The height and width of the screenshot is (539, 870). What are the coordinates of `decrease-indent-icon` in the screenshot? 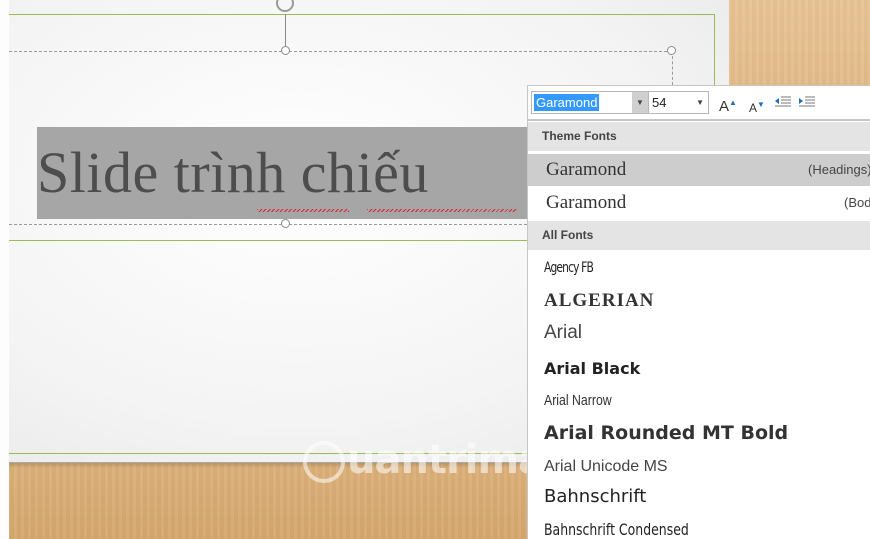 It's located at (783, 102).